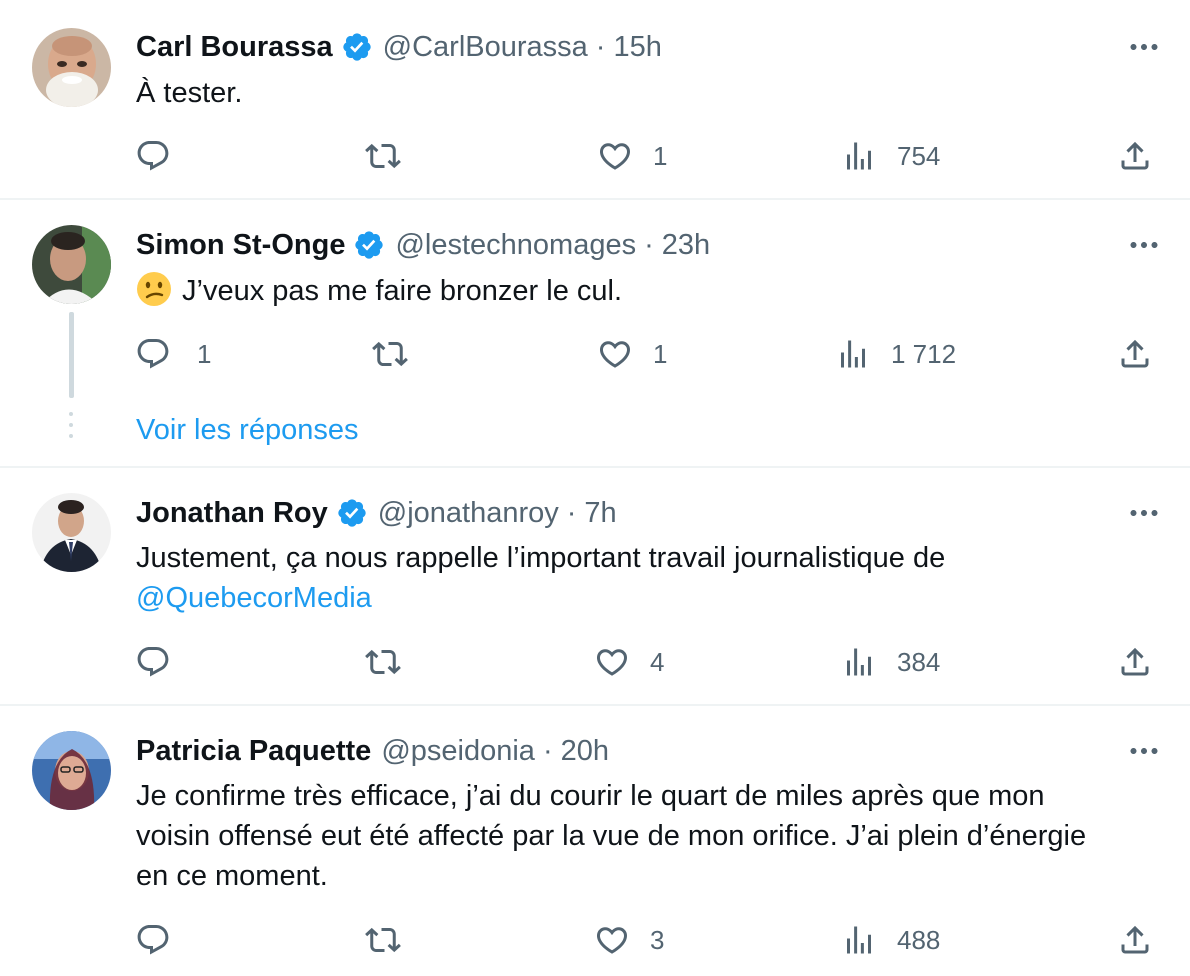  I want to click on action-bar: 3 488, so click(595, 940).